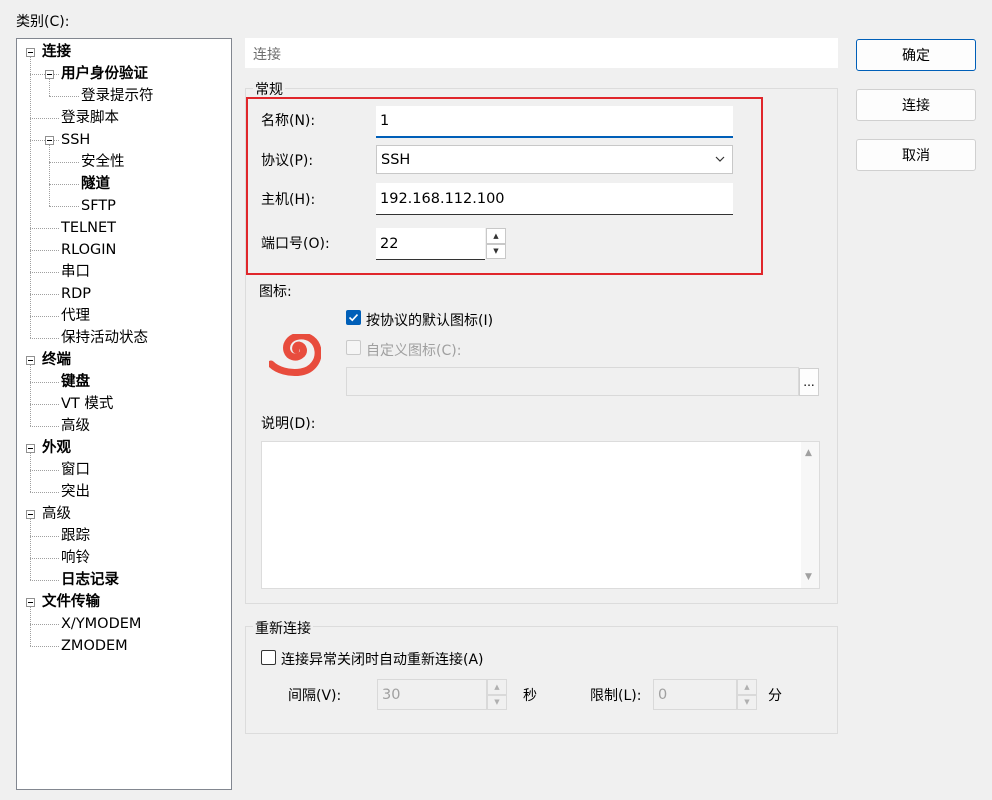 This screenshot has height=800, width=992. Describe the element at coordinates (75, 382) in the screenshot. I see `tree-item: 键盘` at that location.